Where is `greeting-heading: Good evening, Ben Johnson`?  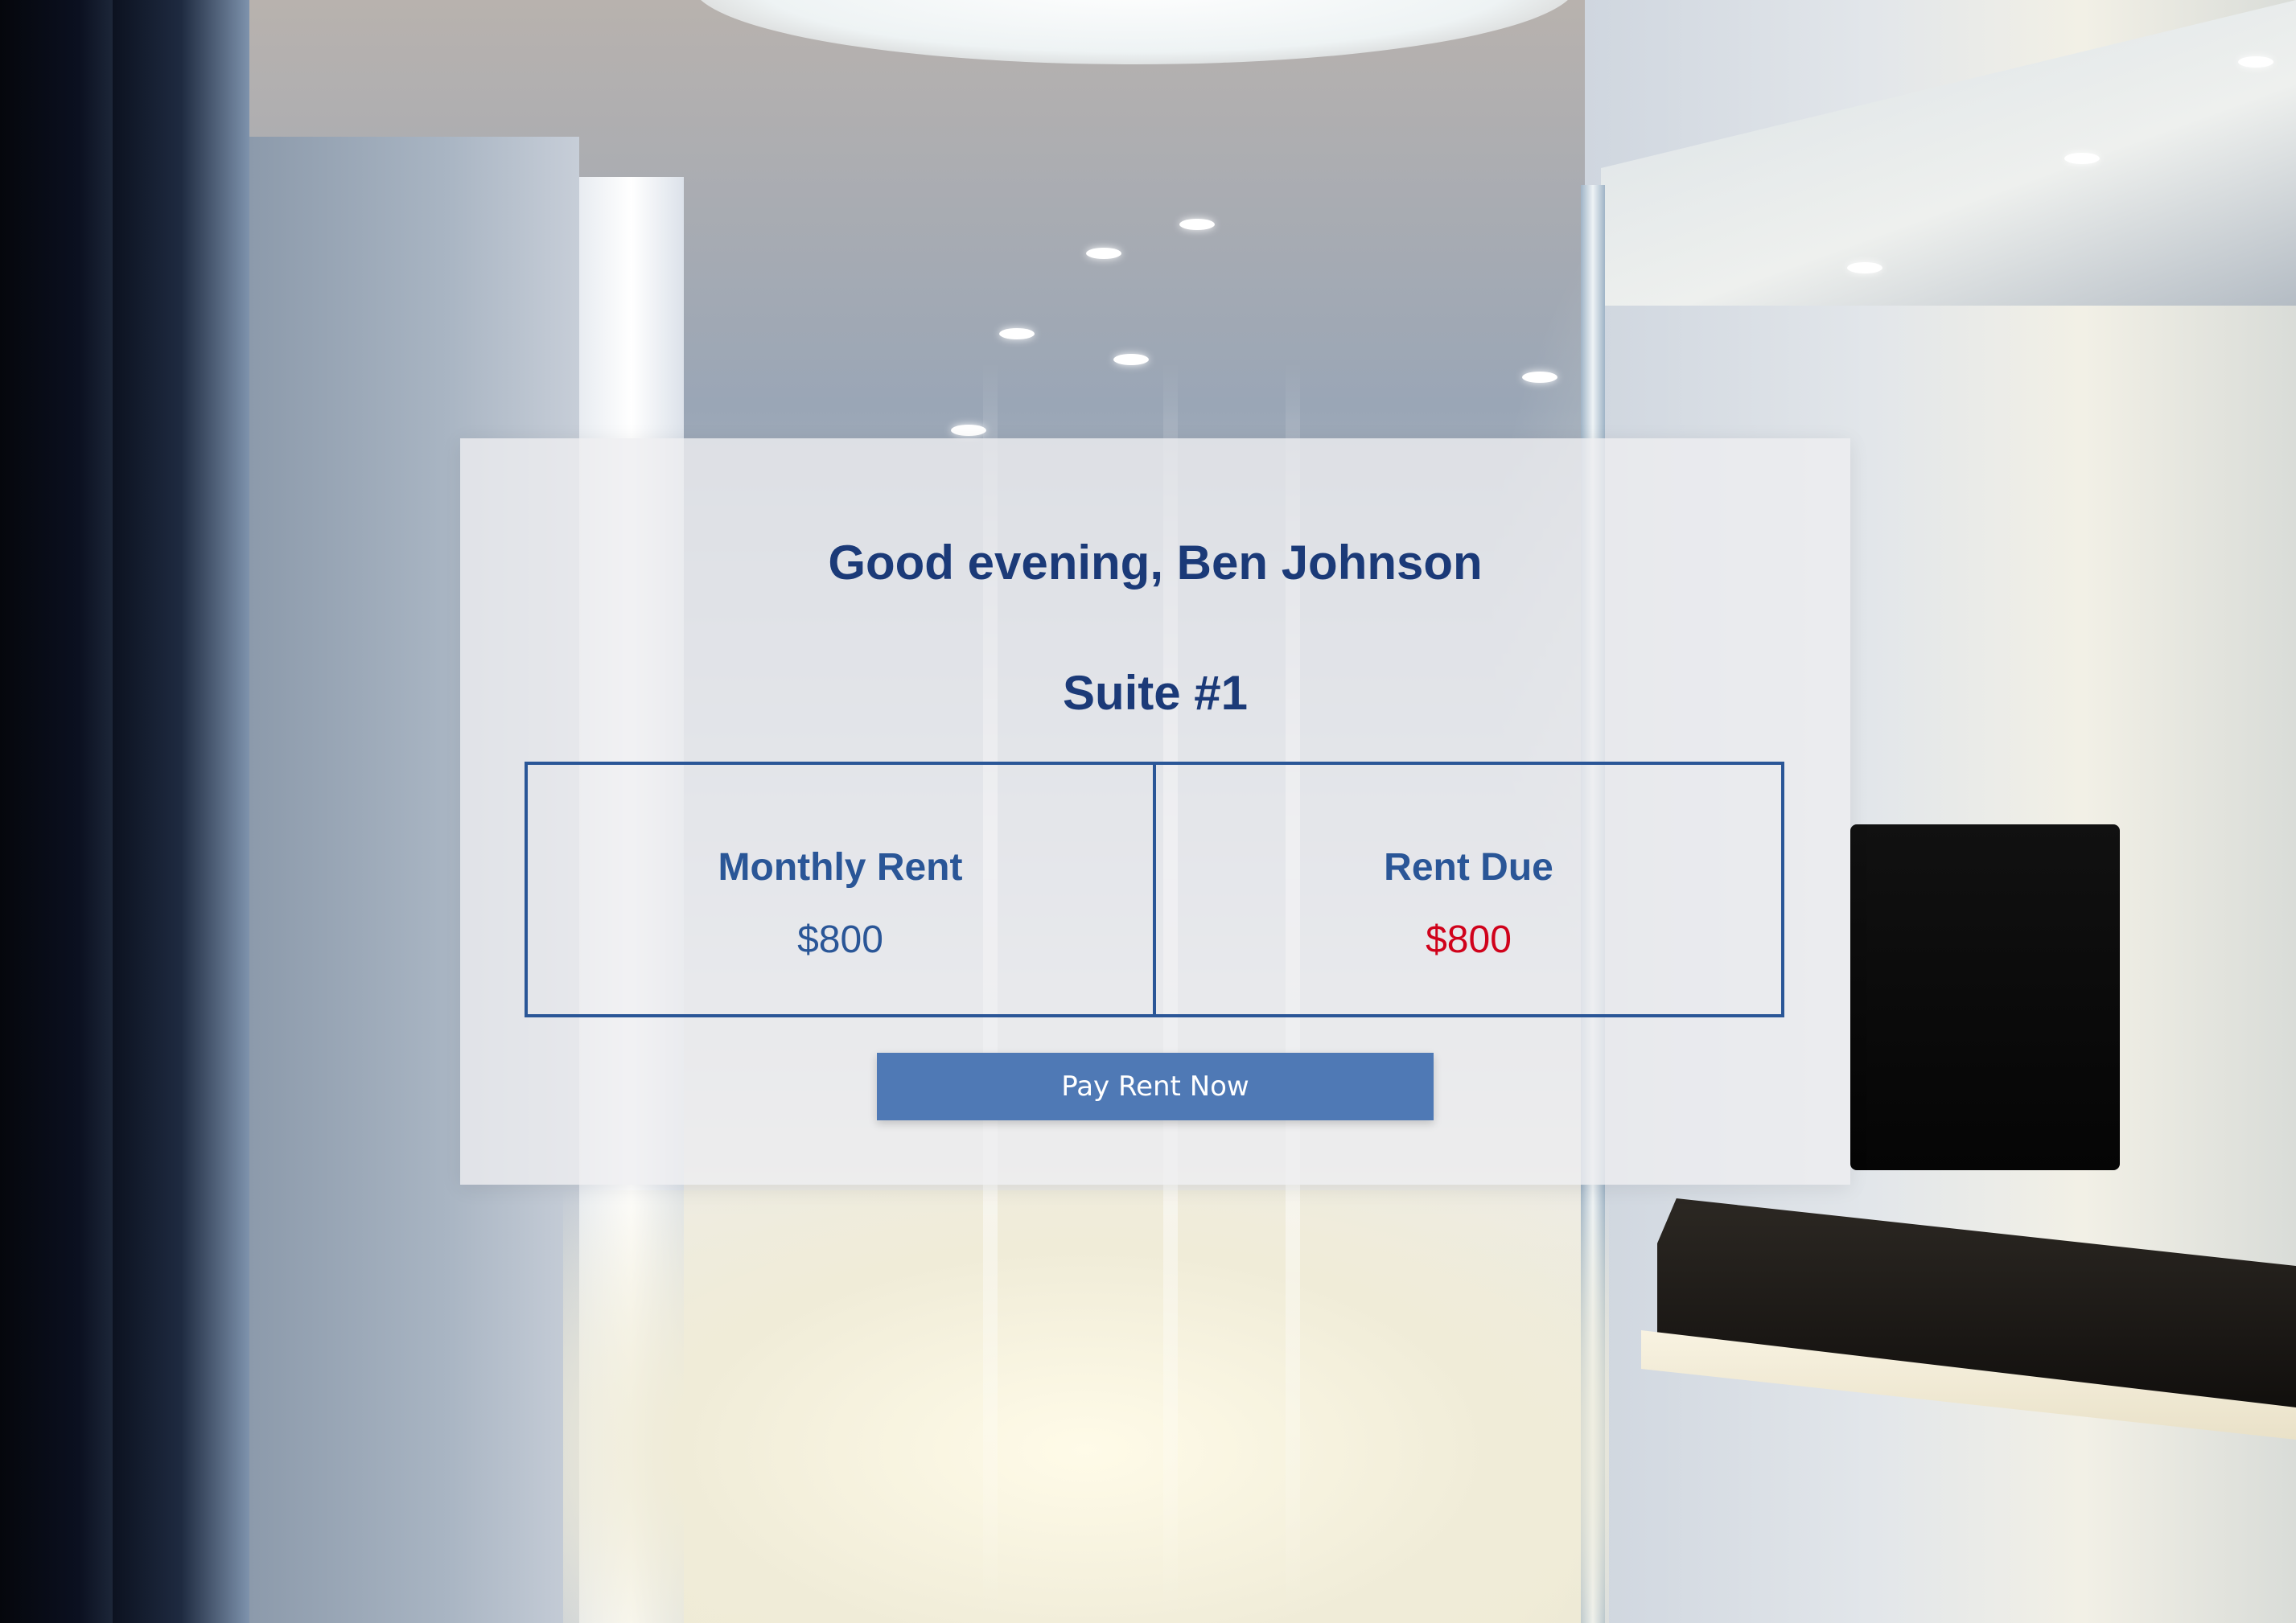 greeting-heading: Good evening, Ben Johnson is located at coordinates (1155, 563).